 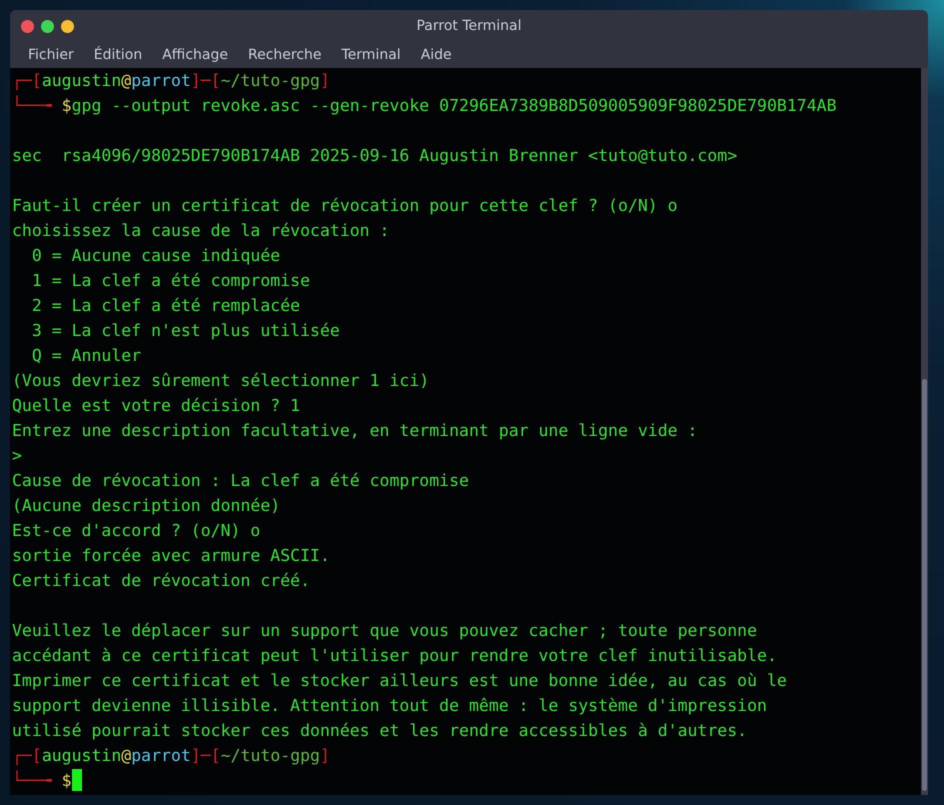 What do you see at coordinates (465, 780) in the screenshot?
I see `command-line: └──╼ $` at bounding box center [465, 780].